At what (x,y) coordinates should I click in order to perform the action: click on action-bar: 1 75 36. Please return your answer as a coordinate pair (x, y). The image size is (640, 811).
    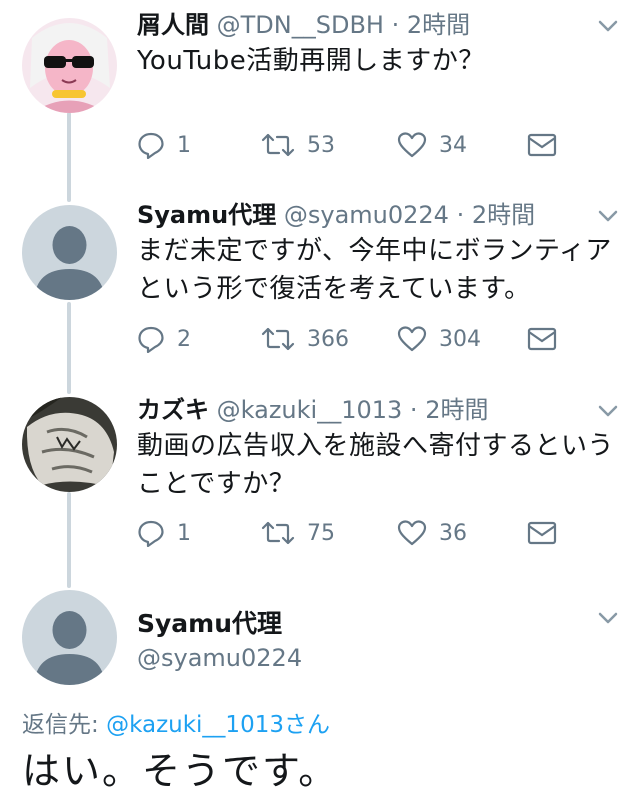
    Looking at the image, I should click on (378, 533).